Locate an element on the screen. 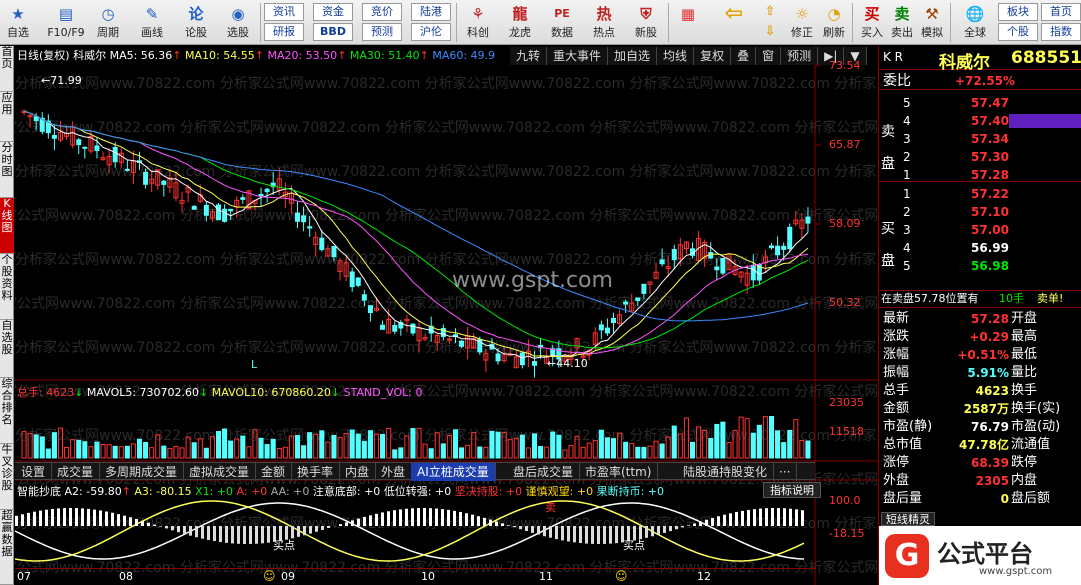  draw-line-button: ✎ 画线 is located at coordinates (152, 22).